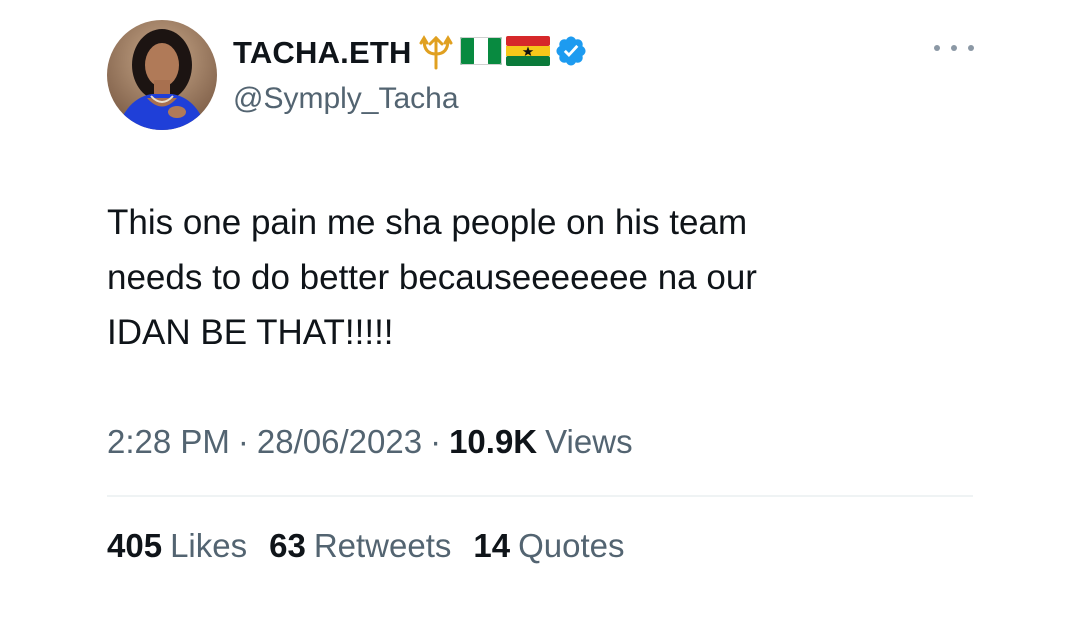  I want to click on likes-count: 405, so click(135, 545).